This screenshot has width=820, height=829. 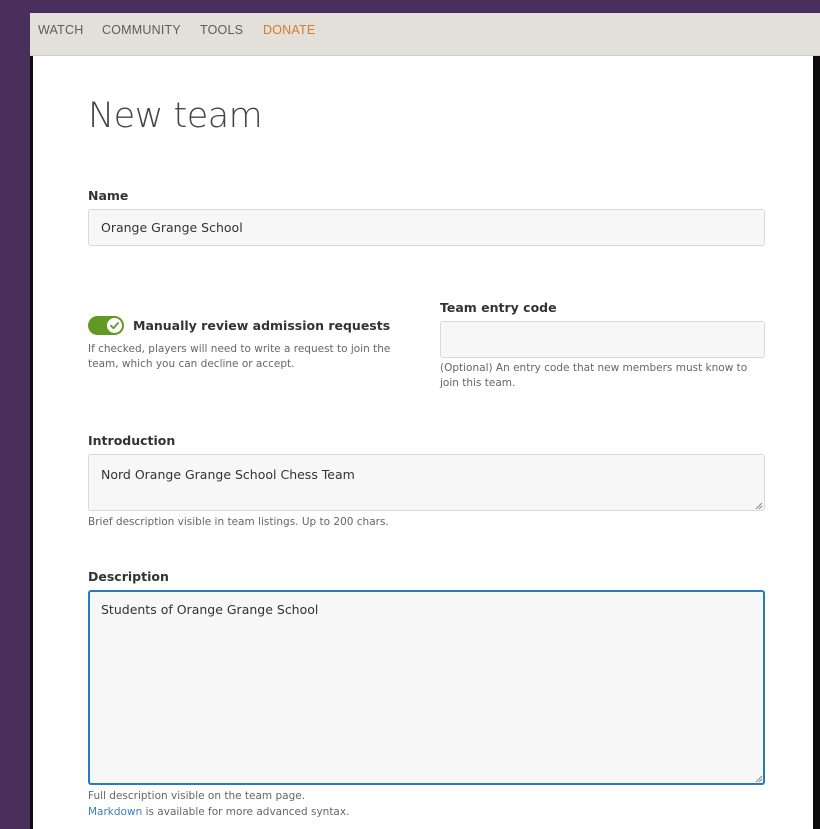 What do you see at coordinates (426, 227) in the screenshot?
I see `name-input` at bounding box center [426, 227].